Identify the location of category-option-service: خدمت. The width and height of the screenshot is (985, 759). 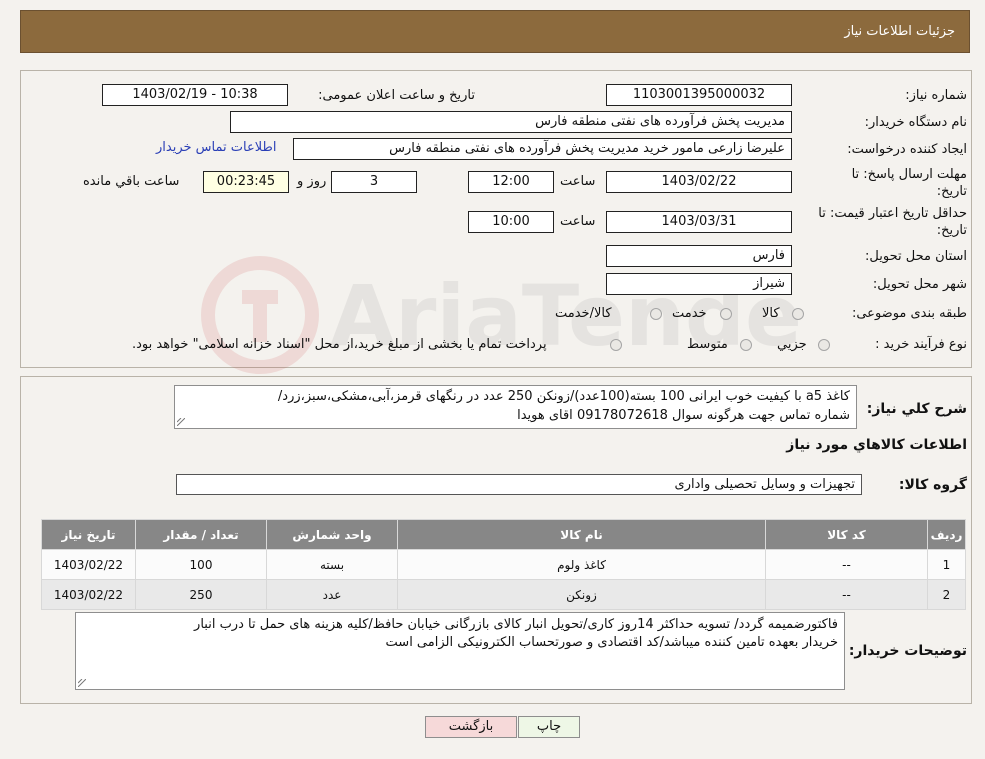
(689, 313).